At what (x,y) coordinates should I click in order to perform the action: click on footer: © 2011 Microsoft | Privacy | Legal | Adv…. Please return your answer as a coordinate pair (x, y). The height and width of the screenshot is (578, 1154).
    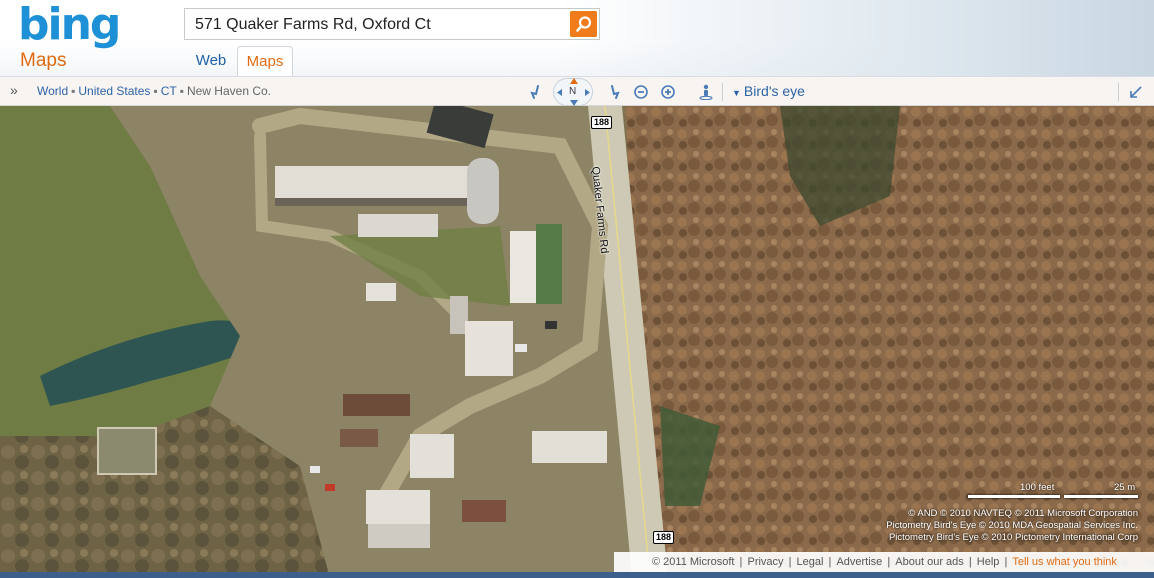
    Looking at the image, I should click on (884, 562).